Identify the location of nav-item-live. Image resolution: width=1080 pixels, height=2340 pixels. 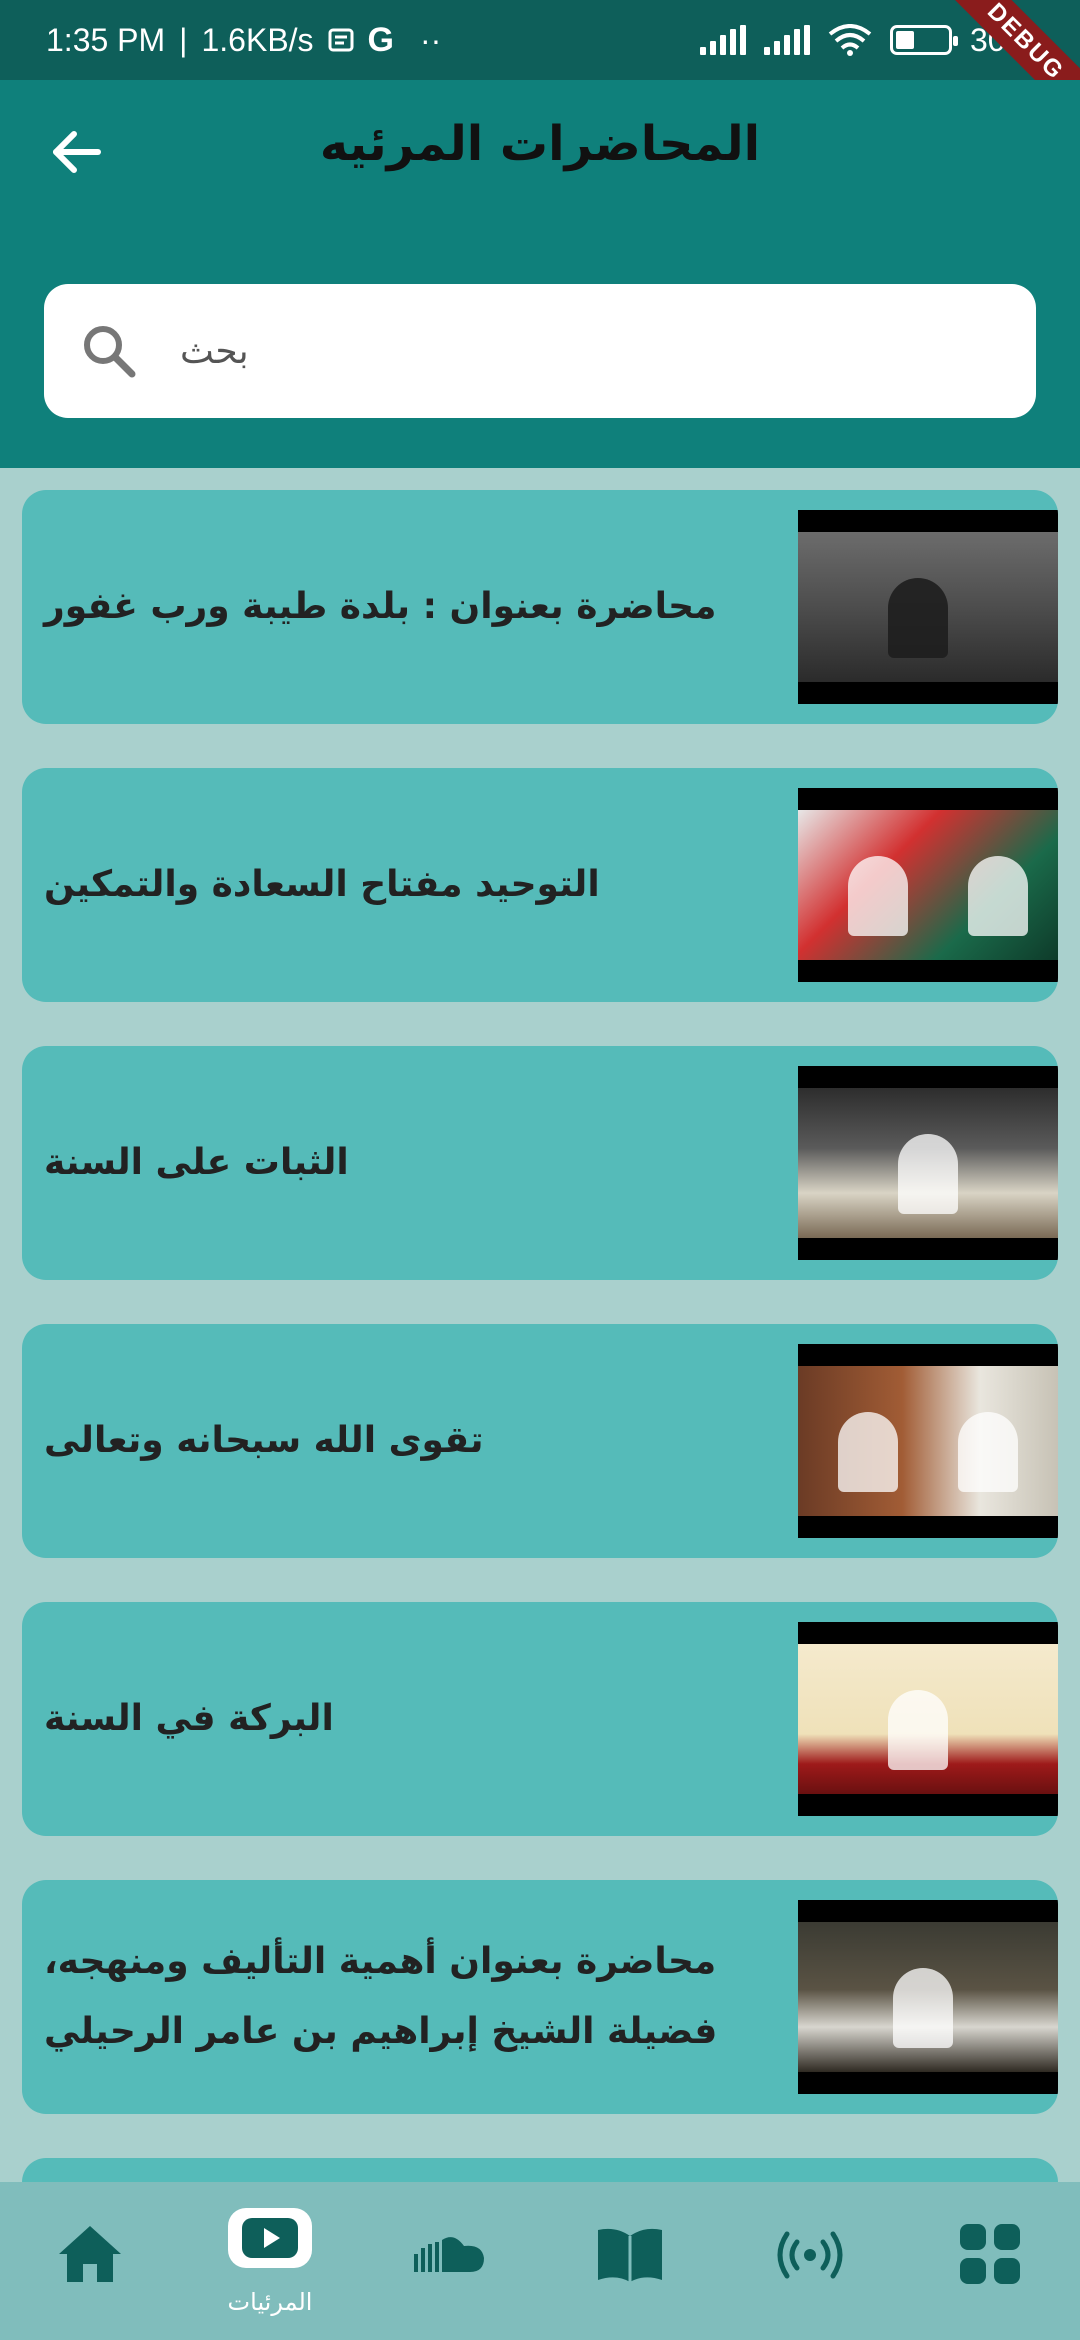
(810, 2261).